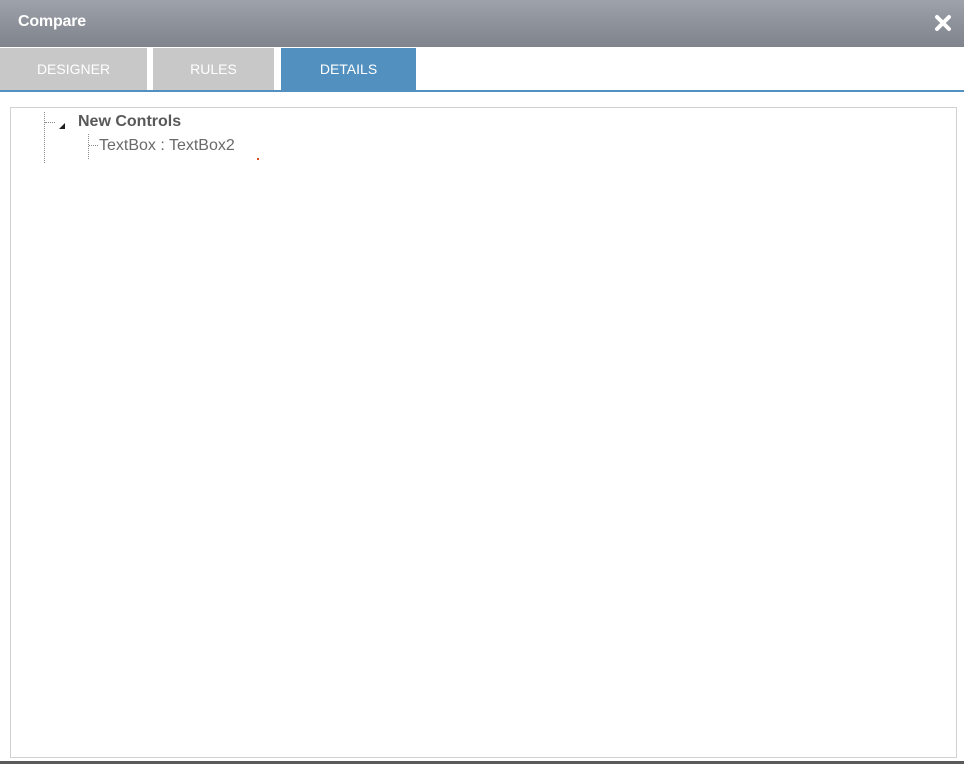  I want to click on close-button, so click(943, 23).